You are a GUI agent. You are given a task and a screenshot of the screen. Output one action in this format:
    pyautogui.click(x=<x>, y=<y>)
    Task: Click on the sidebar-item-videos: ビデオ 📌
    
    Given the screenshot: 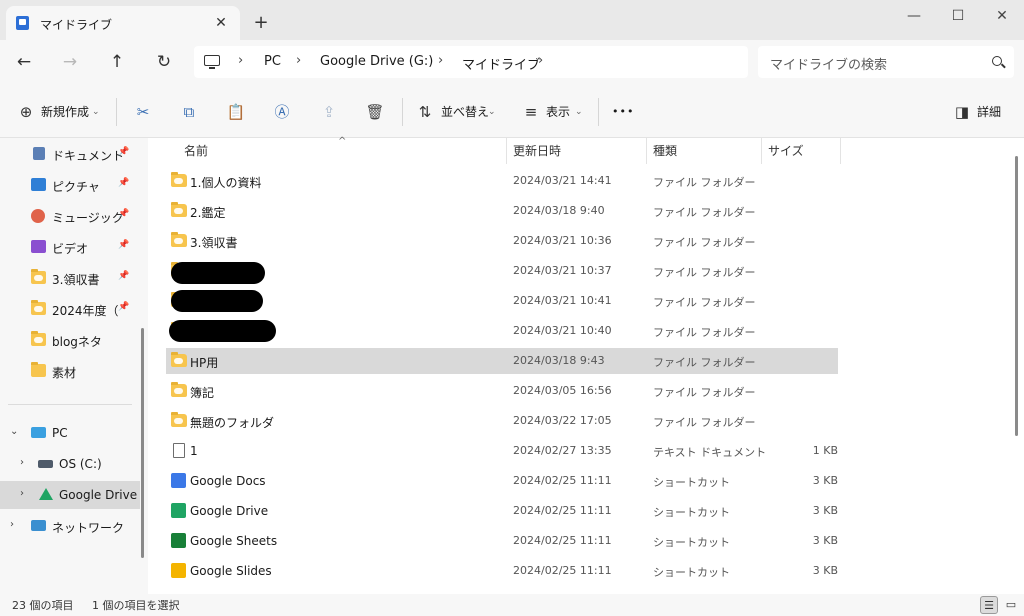 What is the action you would take?
    pyautogui.click(x=70, y=247)
    